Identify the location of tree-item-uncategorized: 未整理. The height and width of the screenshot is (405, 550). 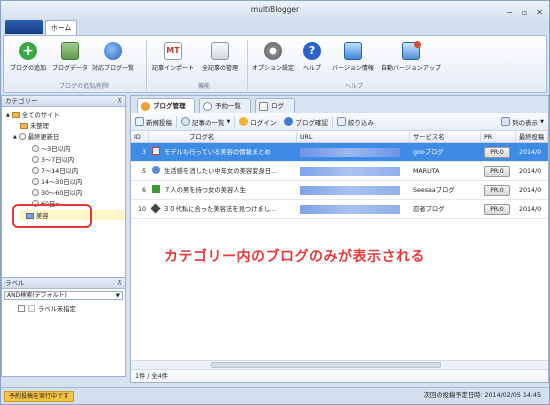
(34, 125).